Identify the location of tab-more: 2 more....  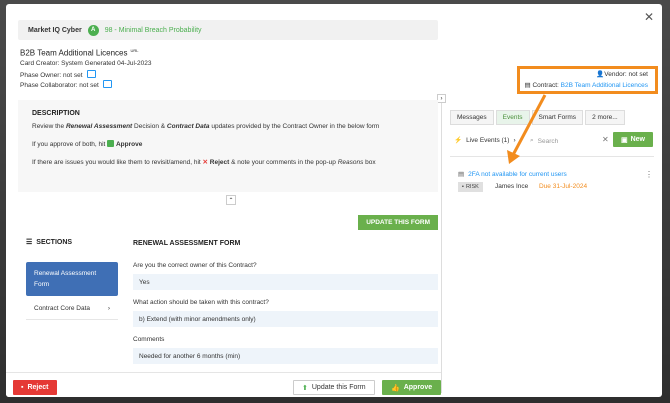
(605, 117).